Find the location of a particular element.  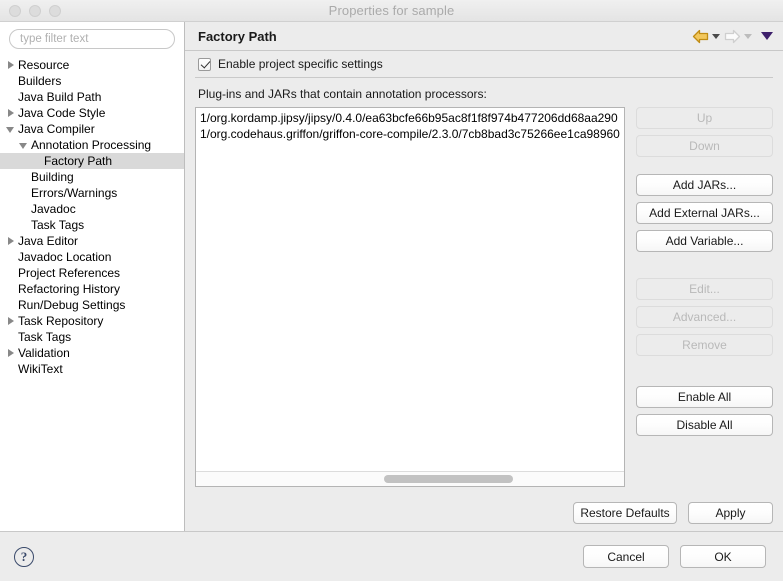

disable-all-button: Disable All is located at coordinates (704, 425).